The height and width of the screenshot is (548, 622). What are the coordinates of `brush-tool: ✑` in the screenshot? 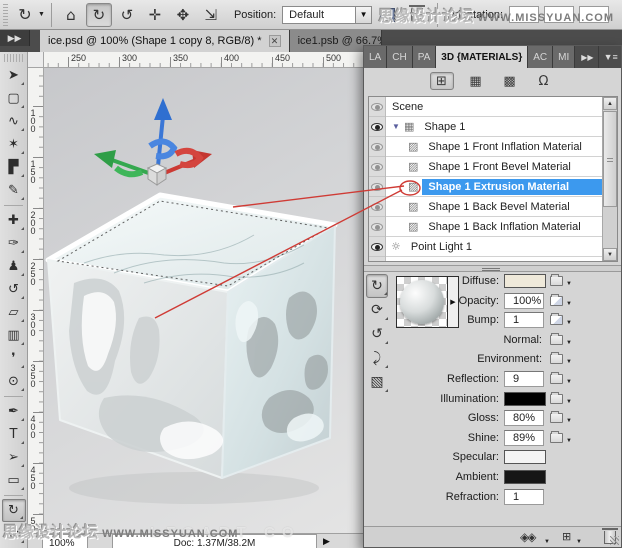 It's located at (14, 243).